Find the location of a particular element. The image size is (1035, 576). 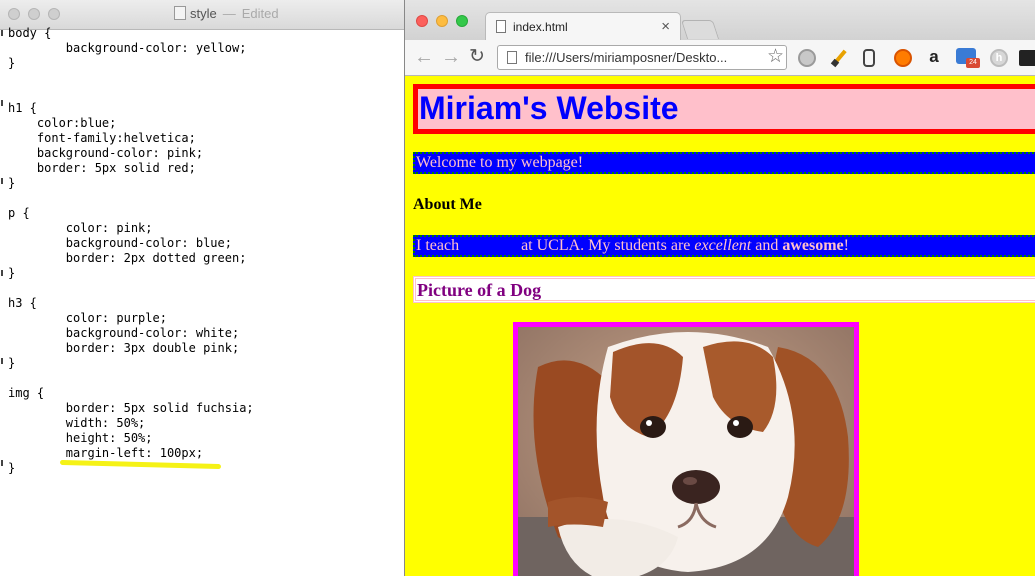

welcome-paragraph: Welcome to my webpage! is located at coordinates (724, 163).